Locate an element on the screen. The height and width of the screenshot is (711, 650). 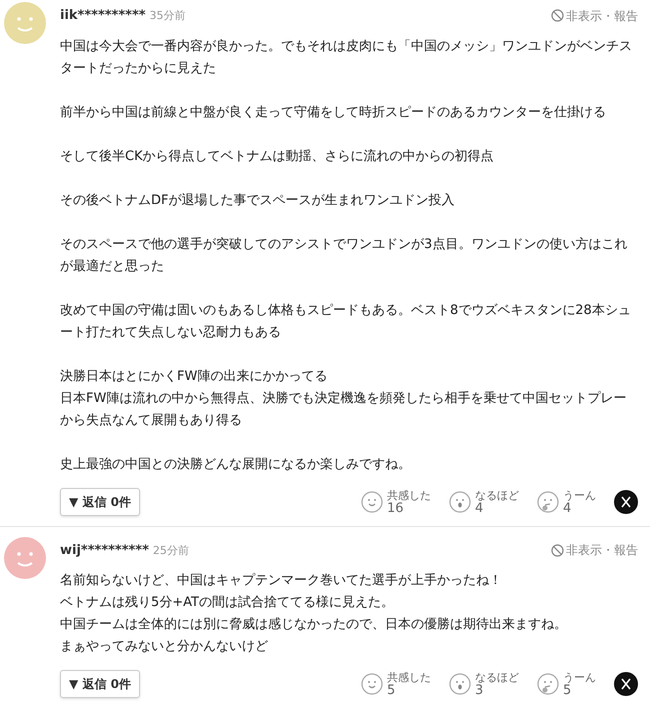
comment-text: そのスペースで他の選手が突破してのアシストでワンユドンが3点目。ワンユドンの使い方はこれが最適だと思った is located at coordinates (344, 256).